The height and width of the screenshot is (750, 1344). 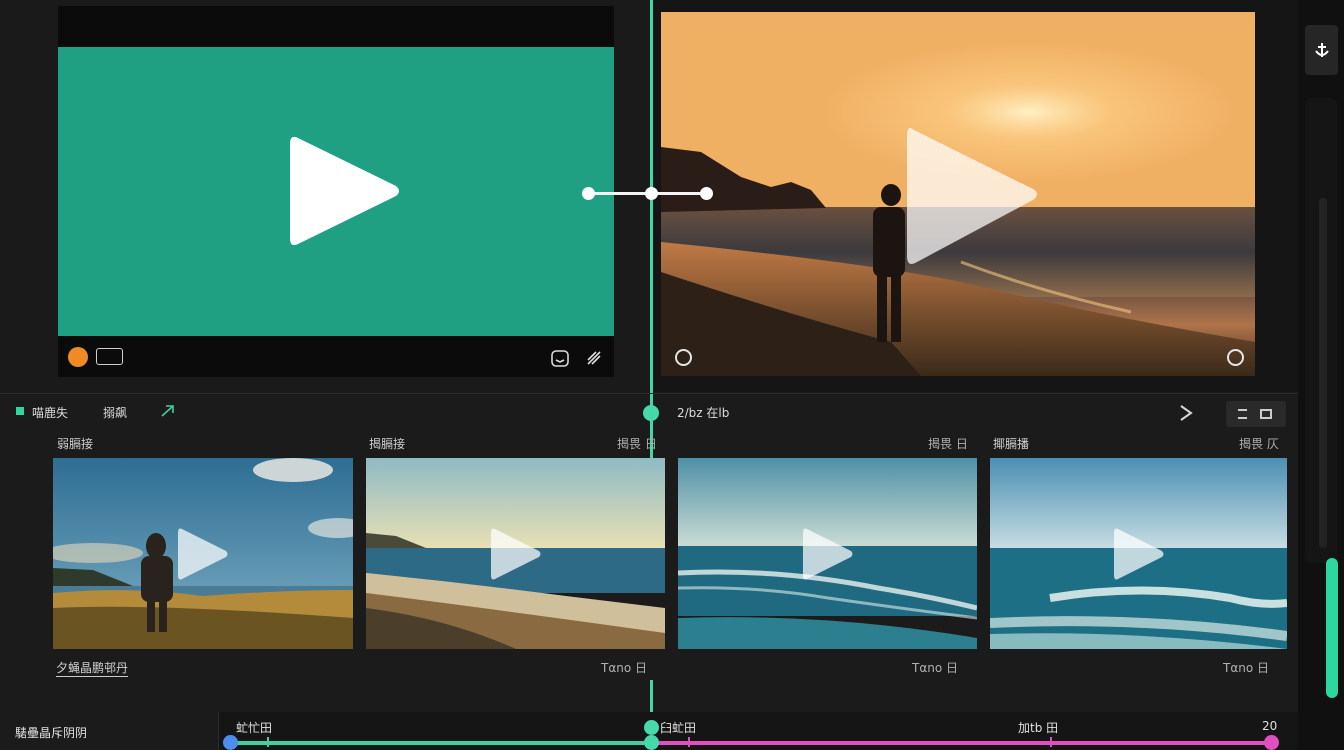 What do you see at coordinates (336, 357) in the screenshot?
I see `preview-left-controls` at bounding box center [336, 357].